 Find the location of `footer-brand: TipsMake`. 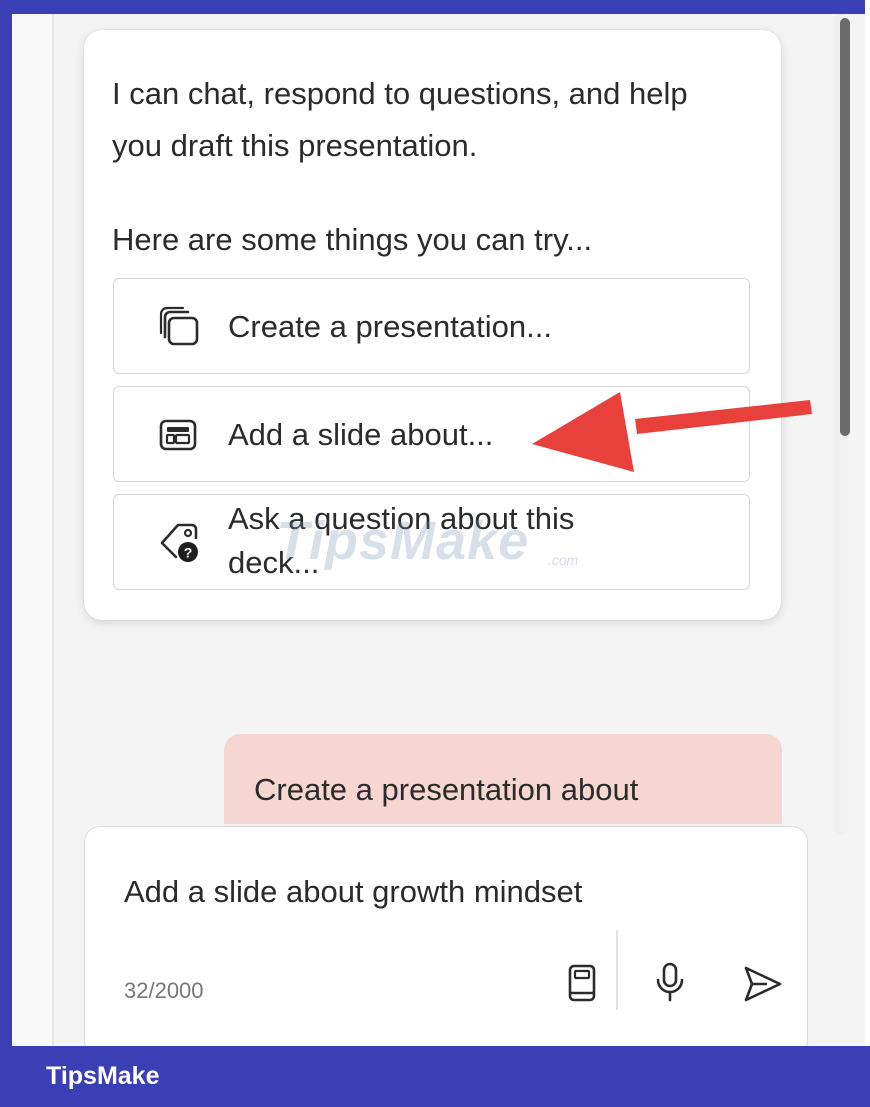

footer-brand: TipsMake is located at coordinates (103, 1076).